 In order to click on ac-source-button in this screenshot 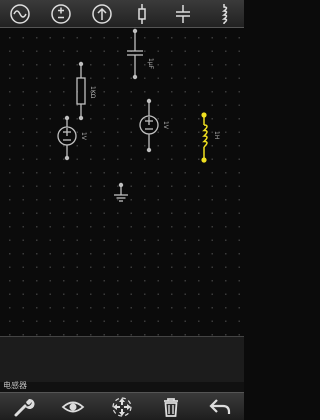, I will do `click(20, 14)`.